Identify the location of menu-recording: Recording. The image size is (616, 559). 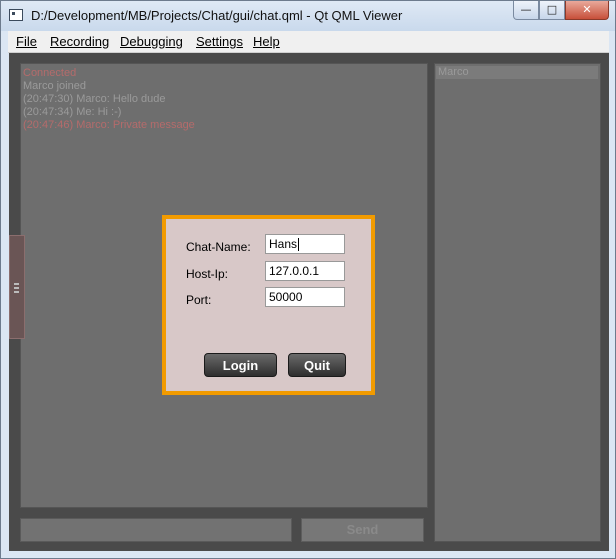
(79, 41).